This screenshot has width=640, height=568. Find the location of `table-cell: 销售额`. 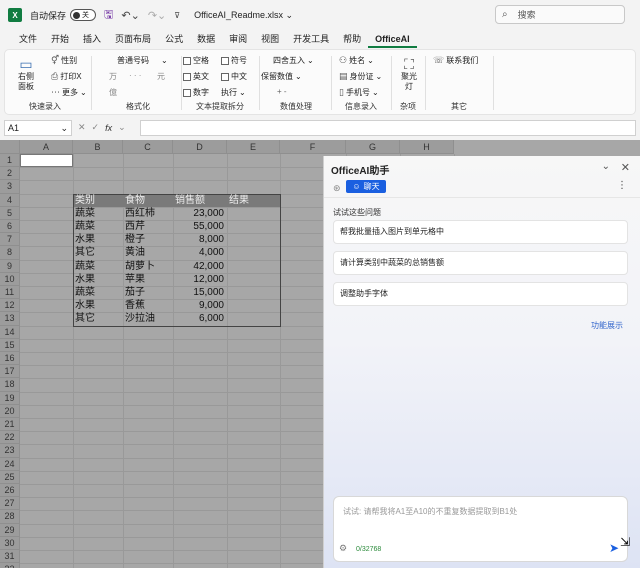

table-cell: 销售额 is located at coordinates (200, 200).